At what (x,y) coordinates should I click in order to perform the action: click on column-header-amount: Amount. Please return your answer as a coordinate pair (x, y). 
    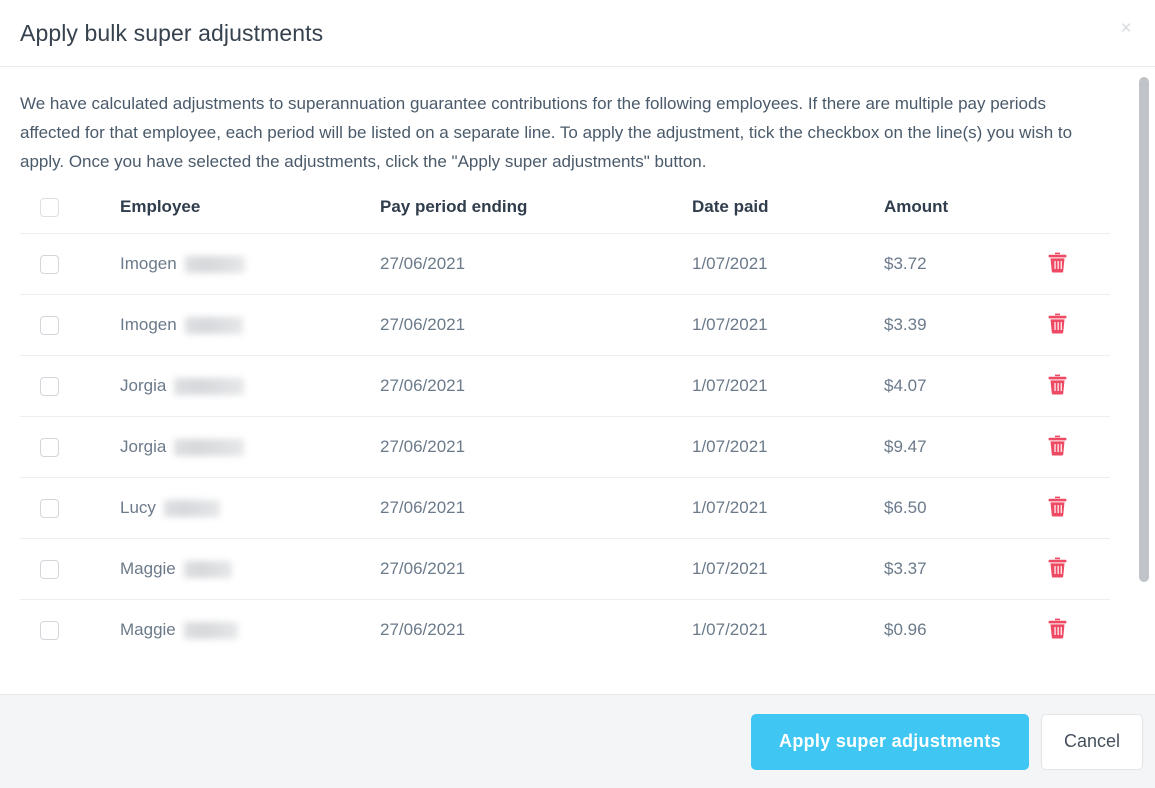
    Looking at the image, I should click on (964, 216).